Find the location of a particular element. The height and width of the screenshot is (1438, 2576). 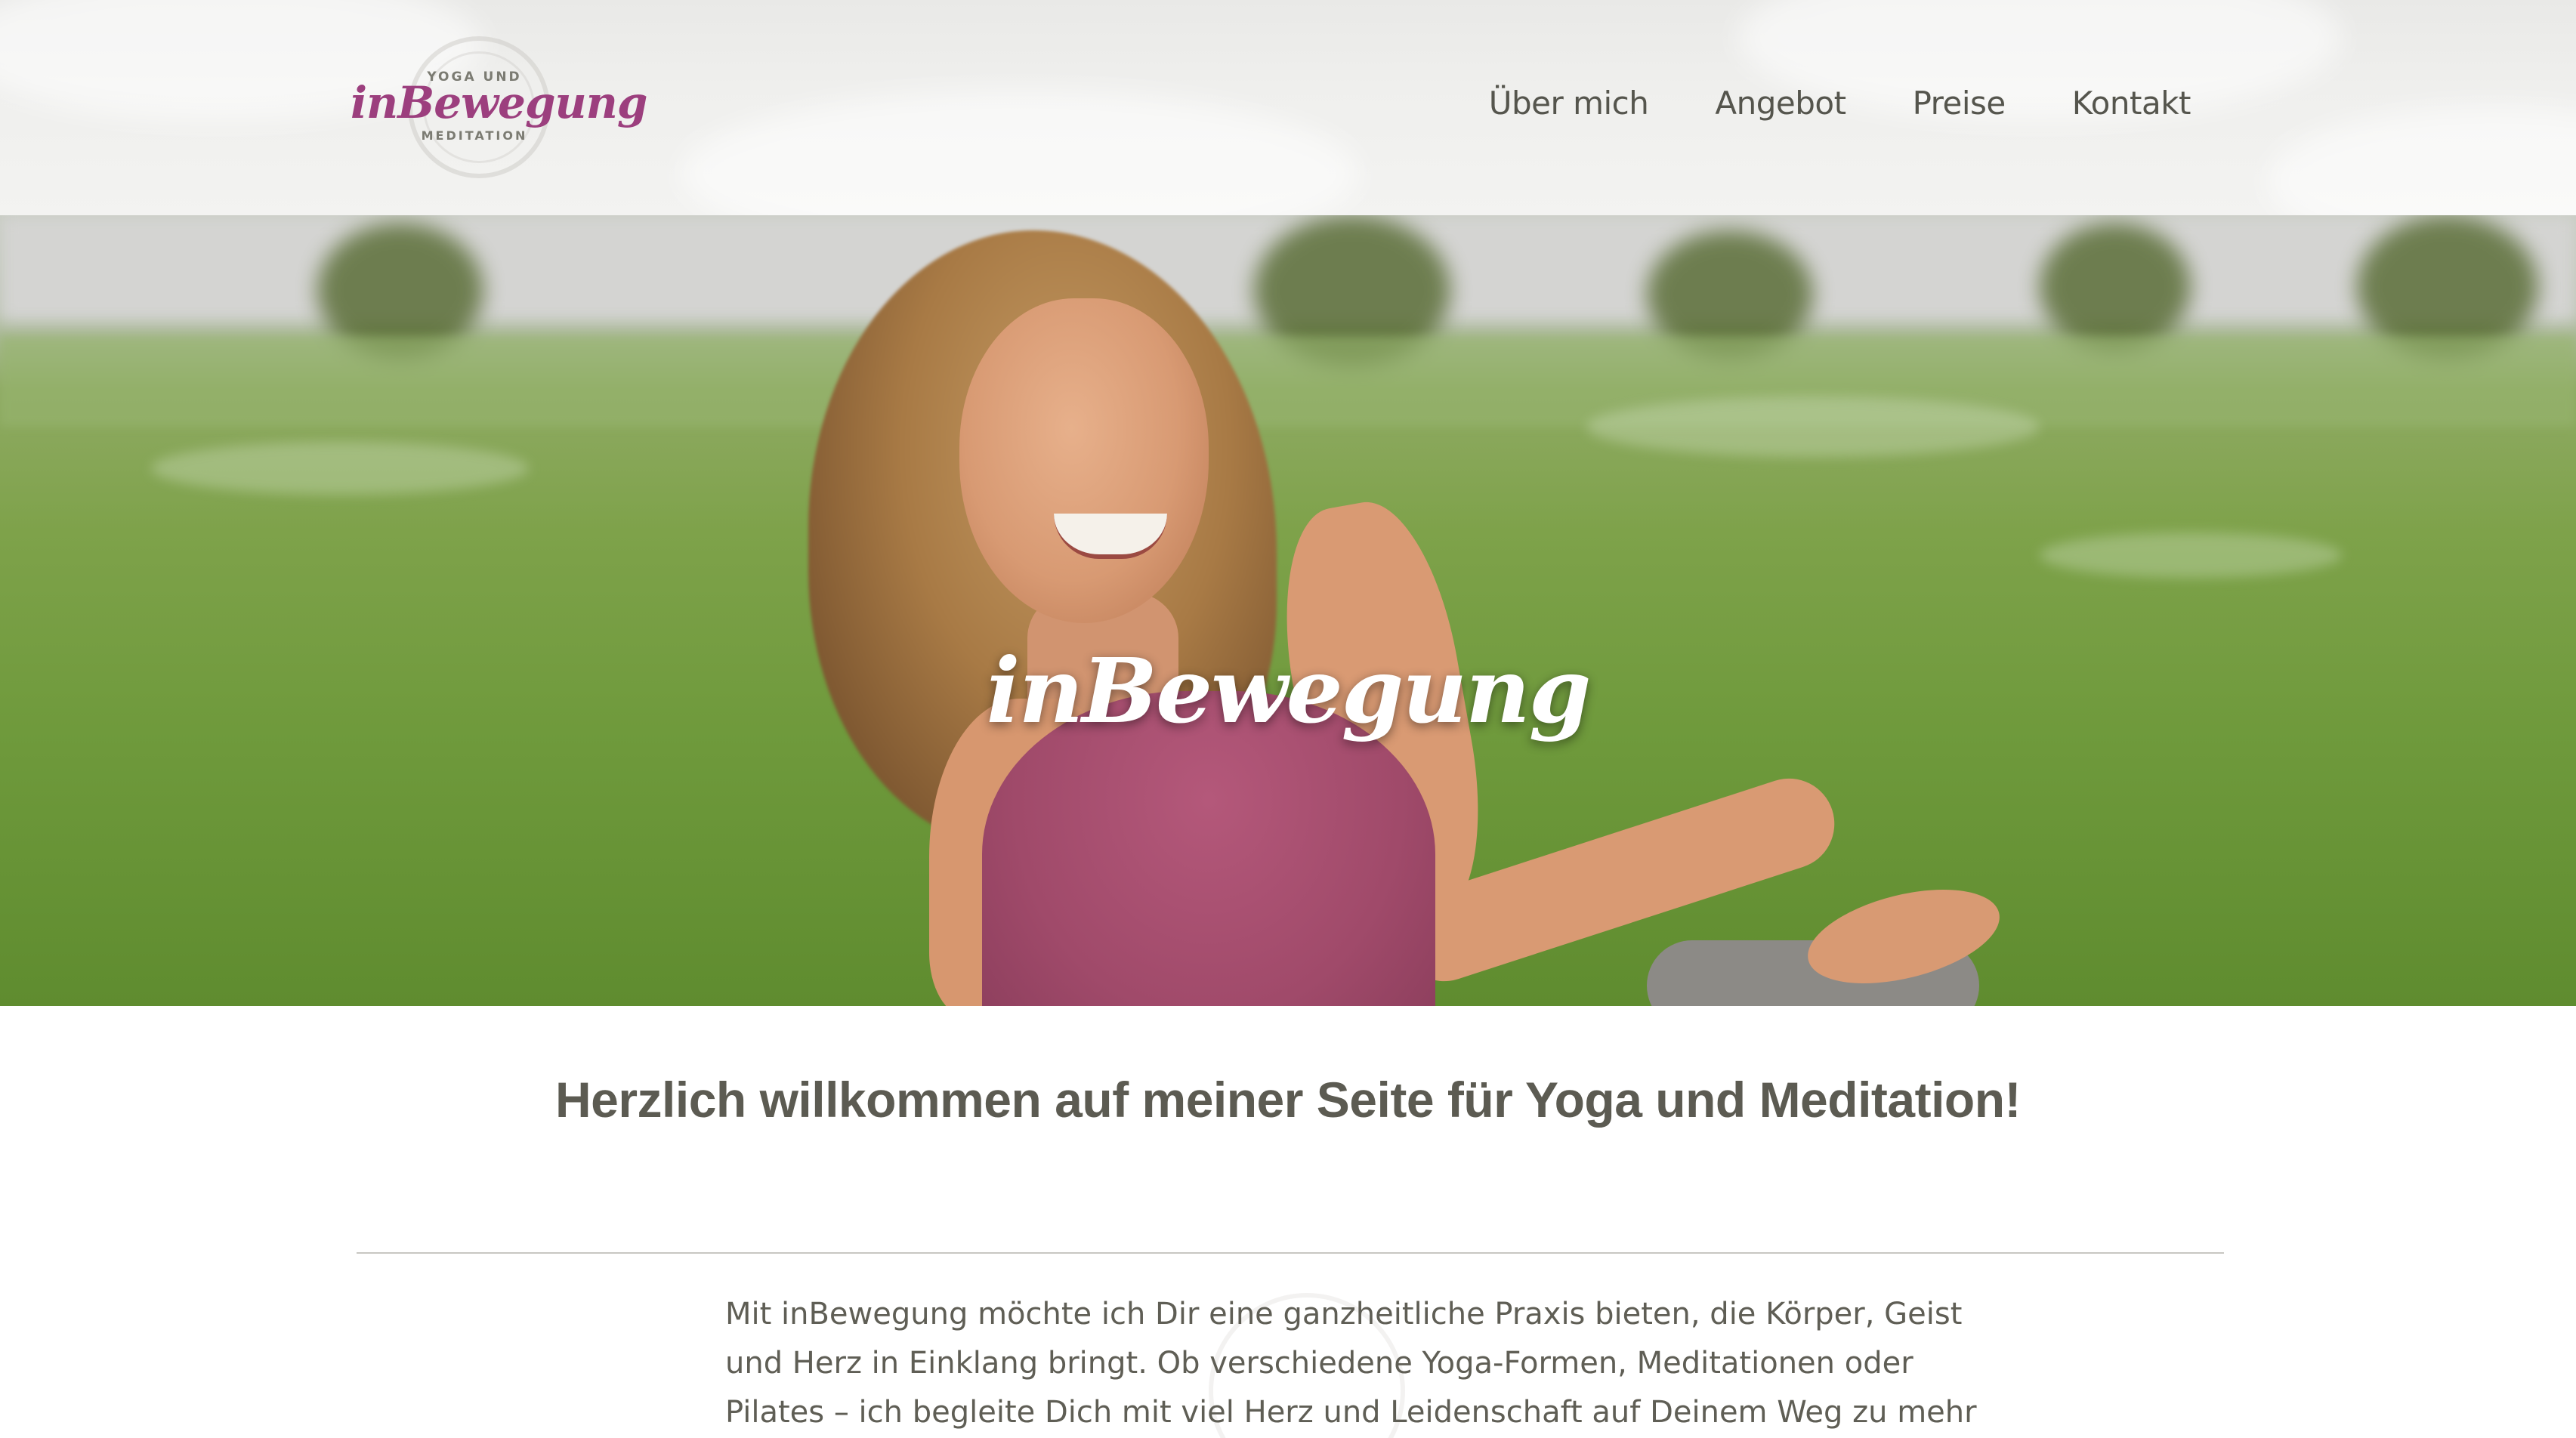

nav-item-ueber-mich: Über mich is located at coordinates (1569, 103).